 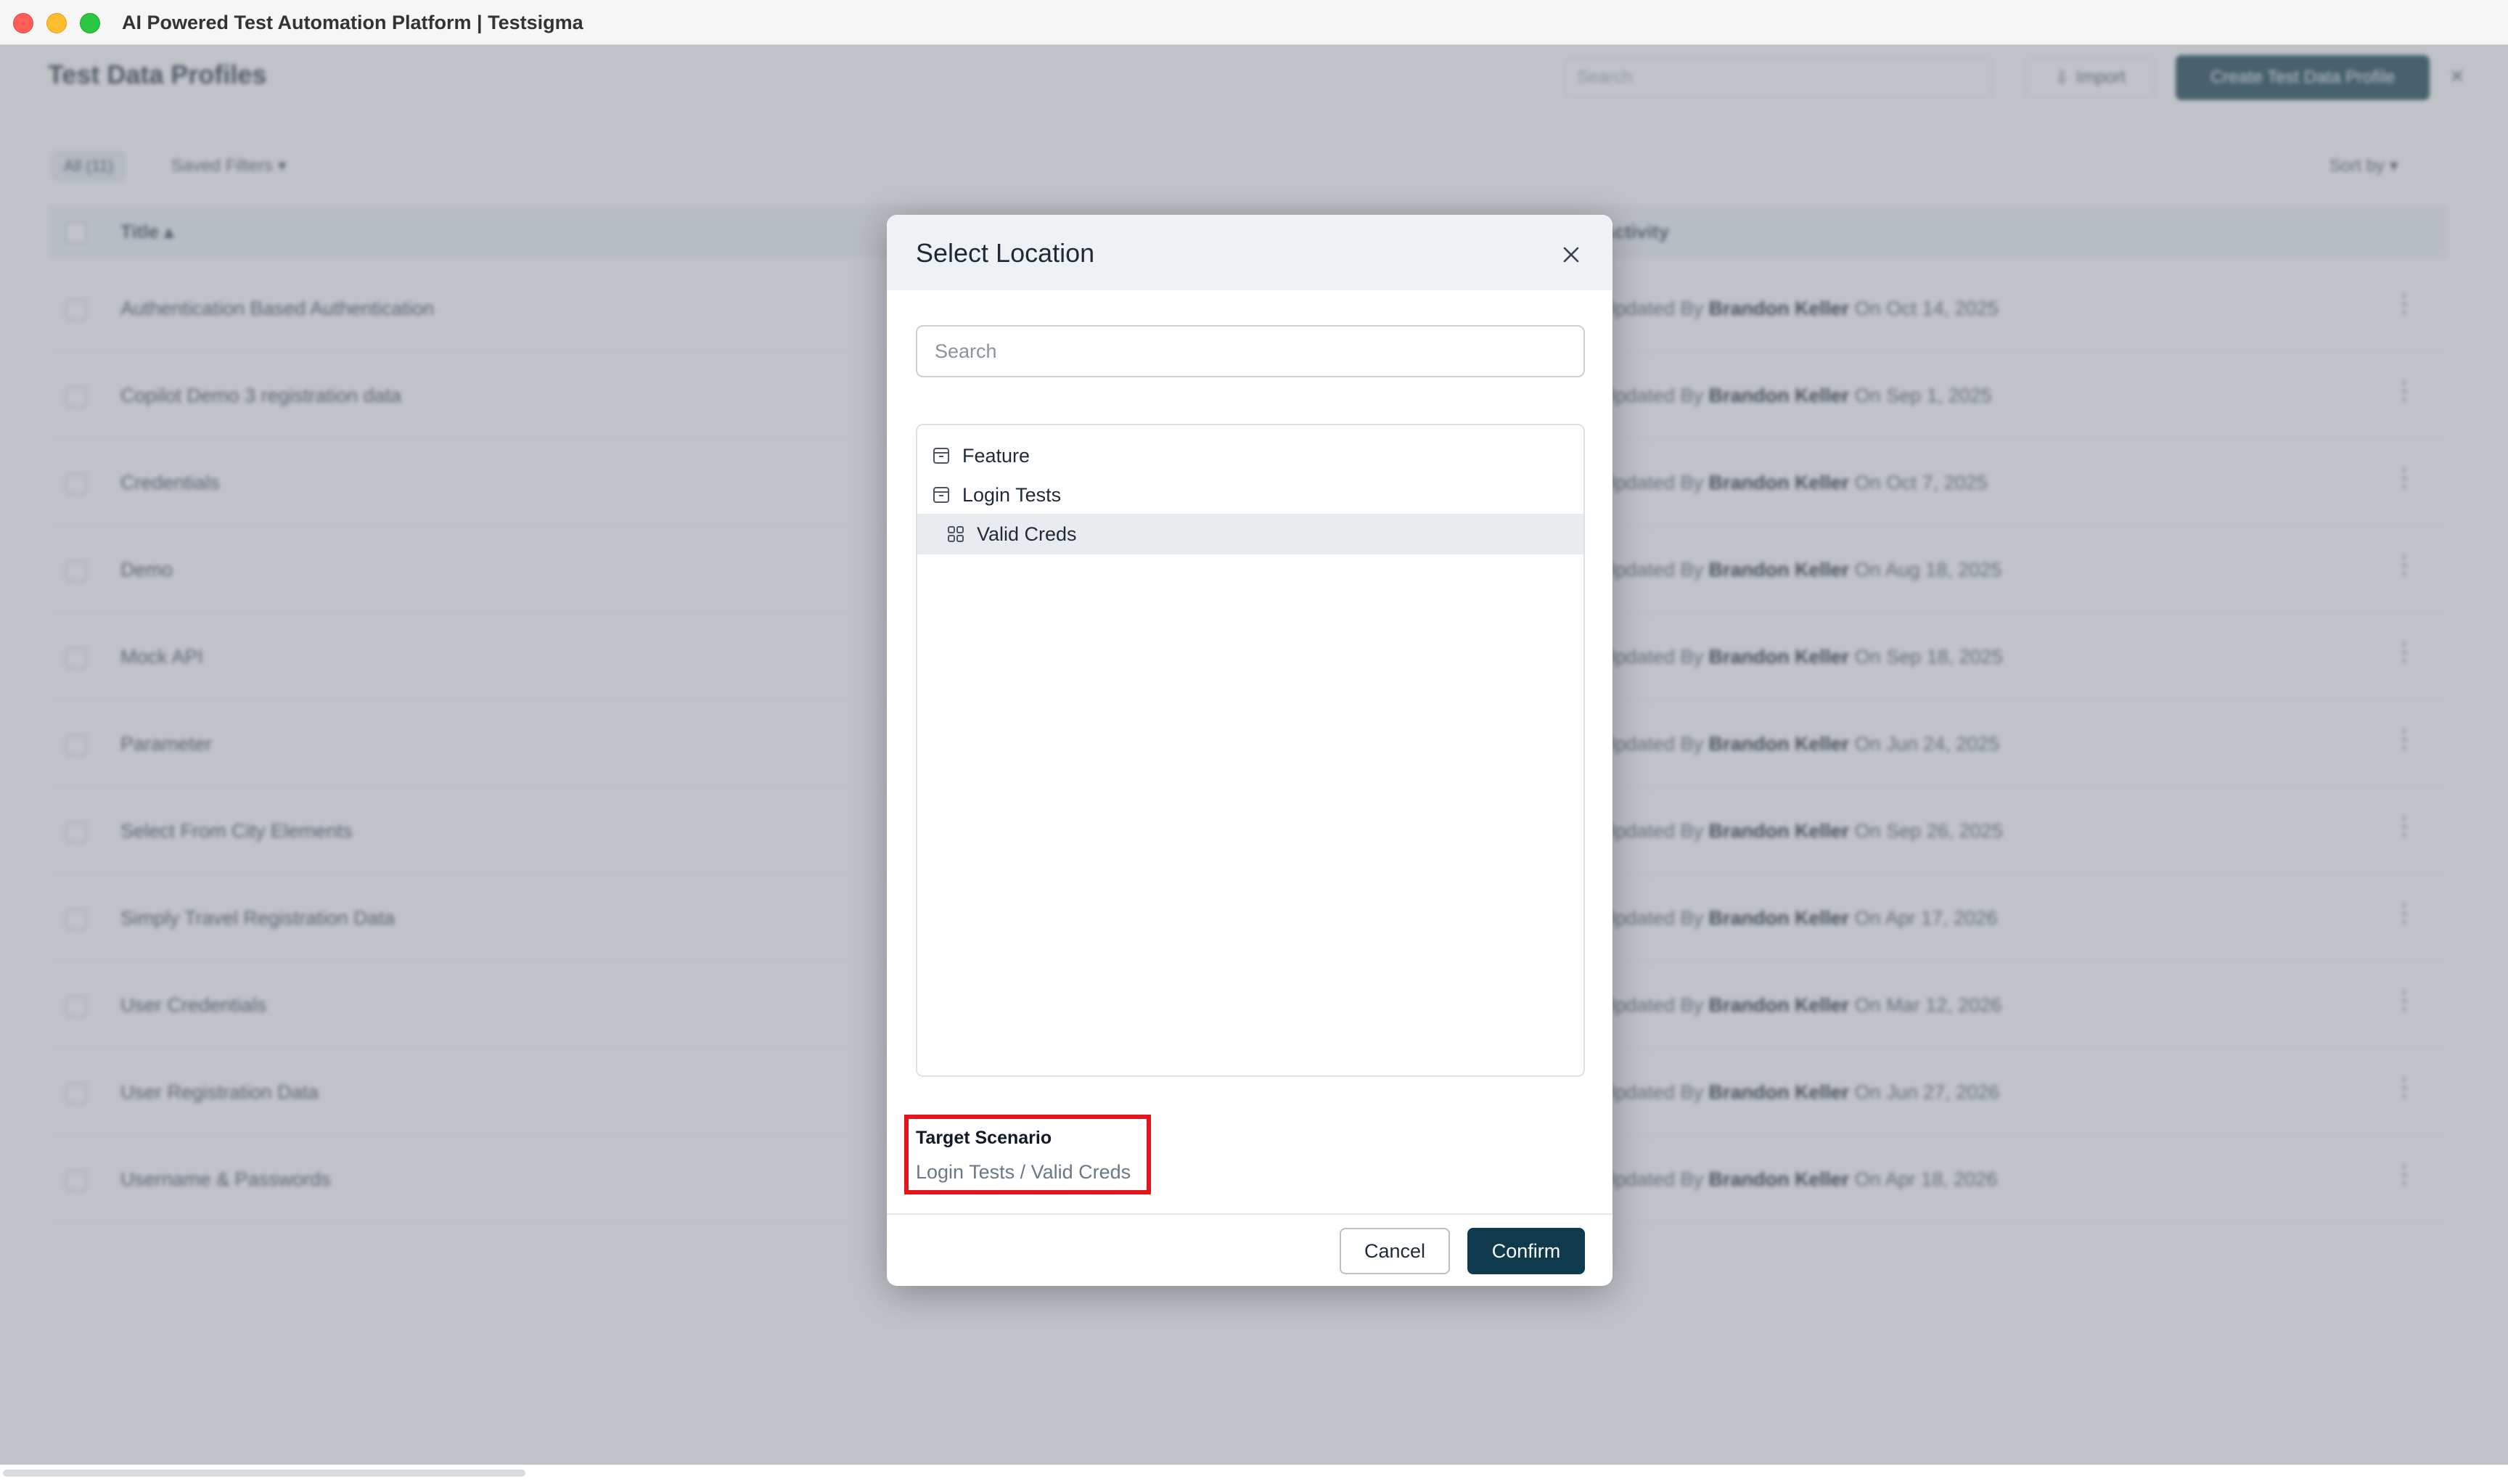 I want to click on dialog-title: Select Location, so click(x=1005, y=253).